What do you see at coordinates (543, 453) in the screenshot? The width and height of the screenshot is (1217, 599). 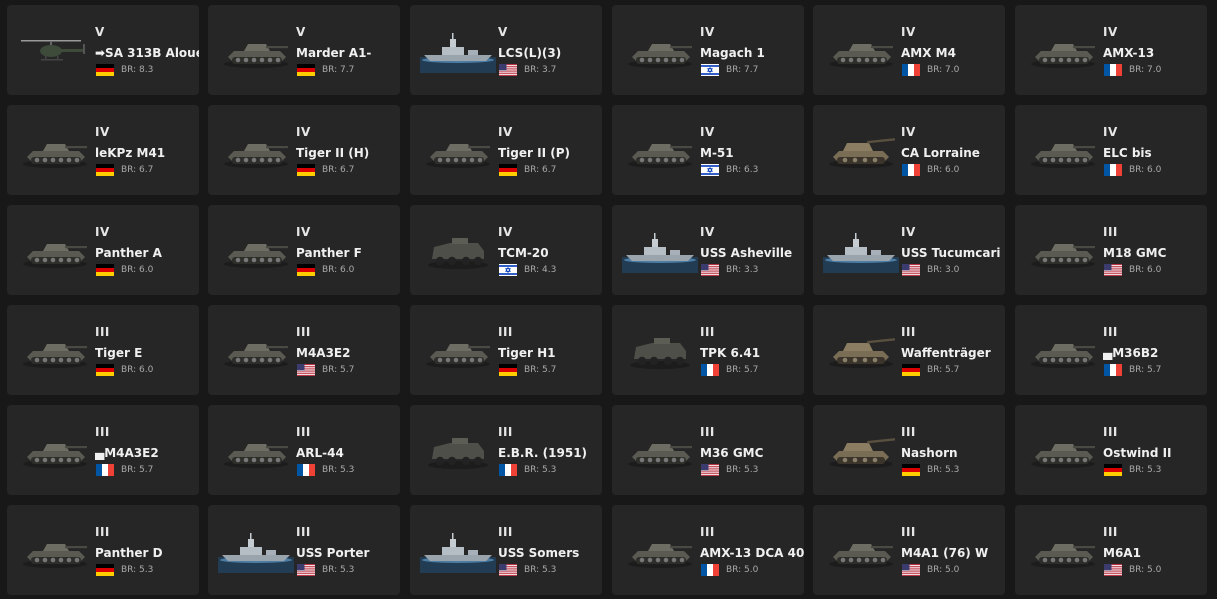 I see `vehicle-name: E.B.R. (1951)` at bounding box center [543, 453].